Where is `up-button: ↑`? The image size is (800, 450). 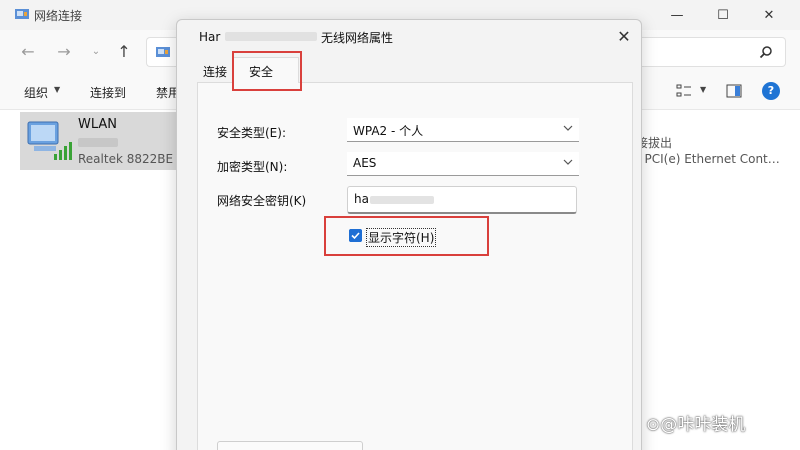
up-button: ↑ is located at coordinates (124, 52).